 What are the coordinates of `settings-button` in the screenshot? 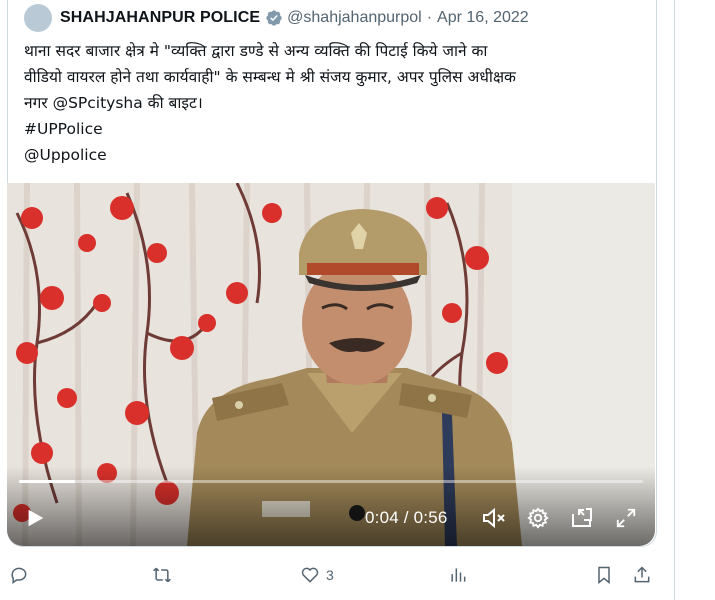 It's located at (538, 518).